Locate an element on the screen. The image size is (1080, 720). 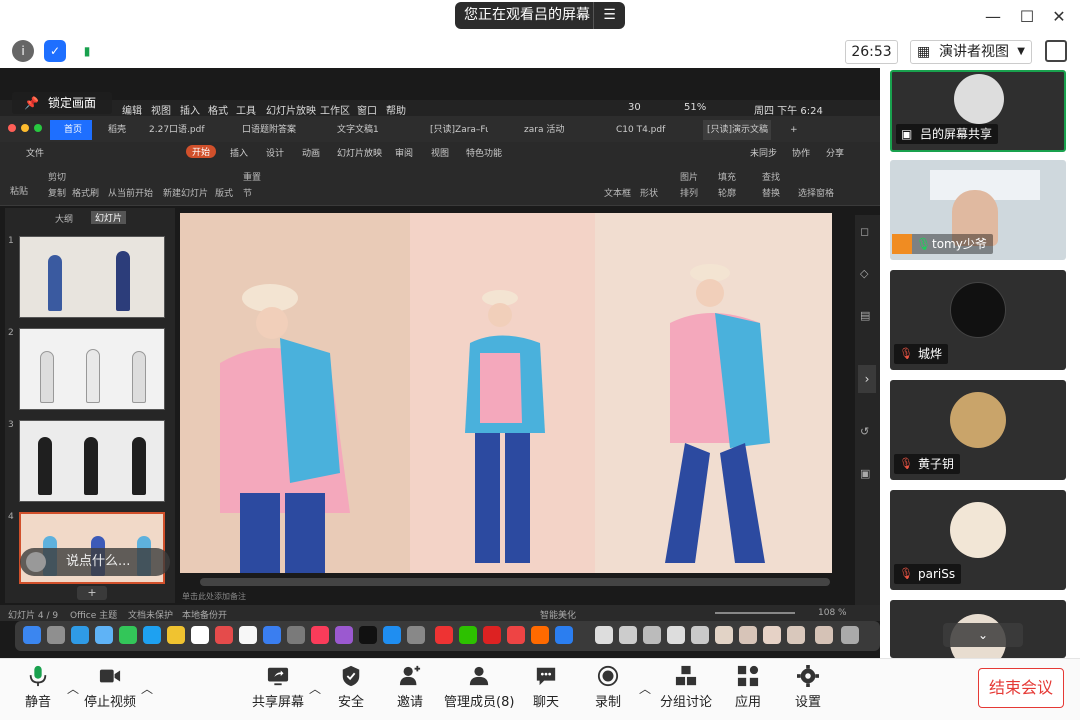
participant-tile: 🎙 tomy少爷 is located at coordinates (978, 210).